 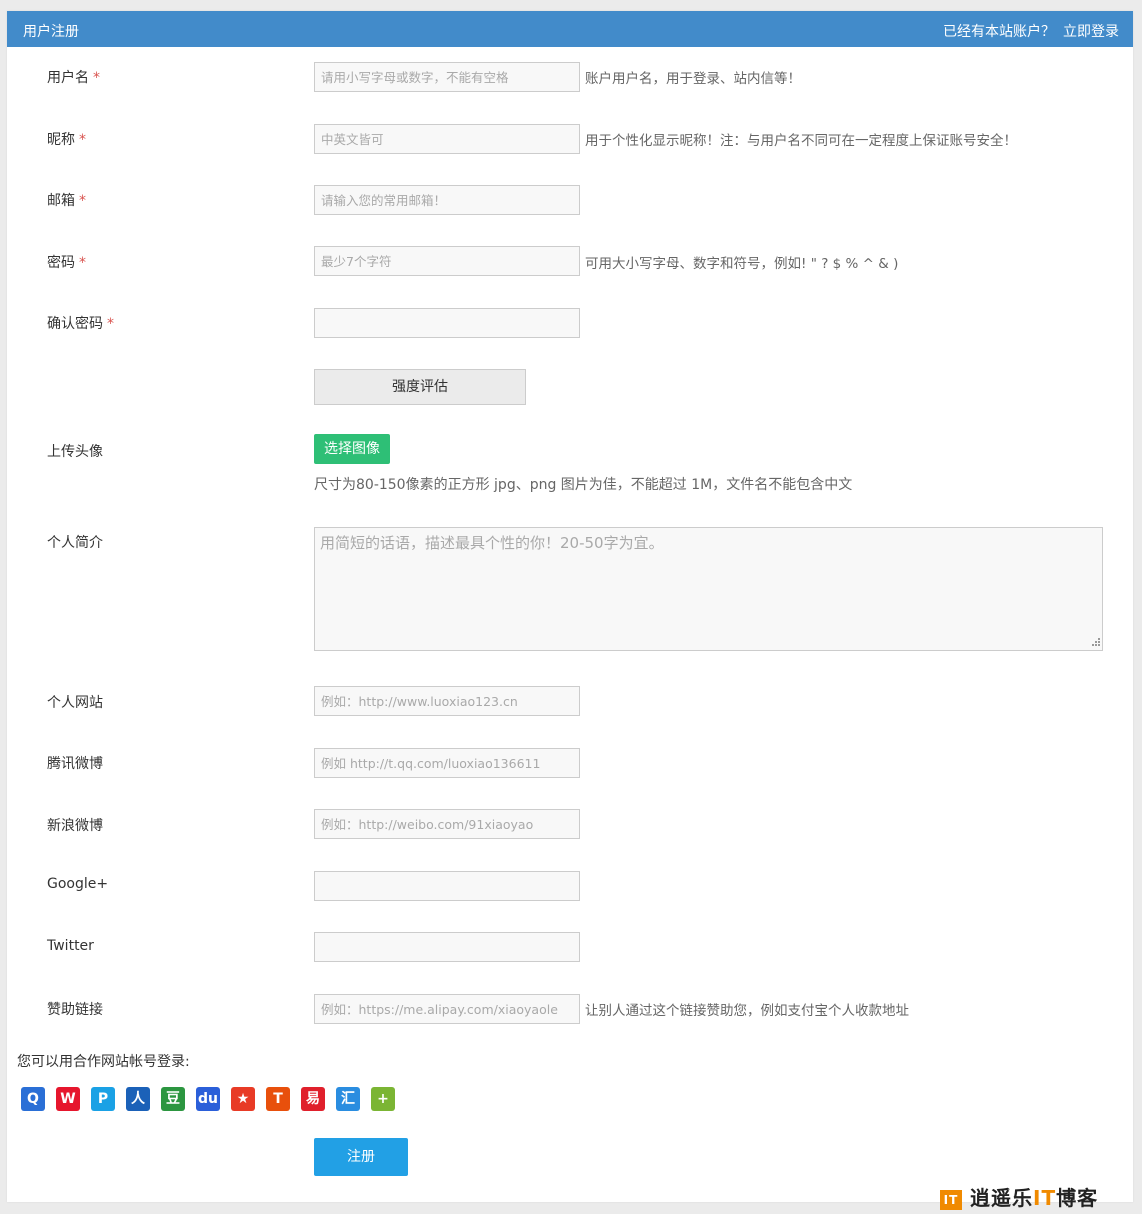 I want to click on google-plus-label: Google+, so click(x=78, y=884).